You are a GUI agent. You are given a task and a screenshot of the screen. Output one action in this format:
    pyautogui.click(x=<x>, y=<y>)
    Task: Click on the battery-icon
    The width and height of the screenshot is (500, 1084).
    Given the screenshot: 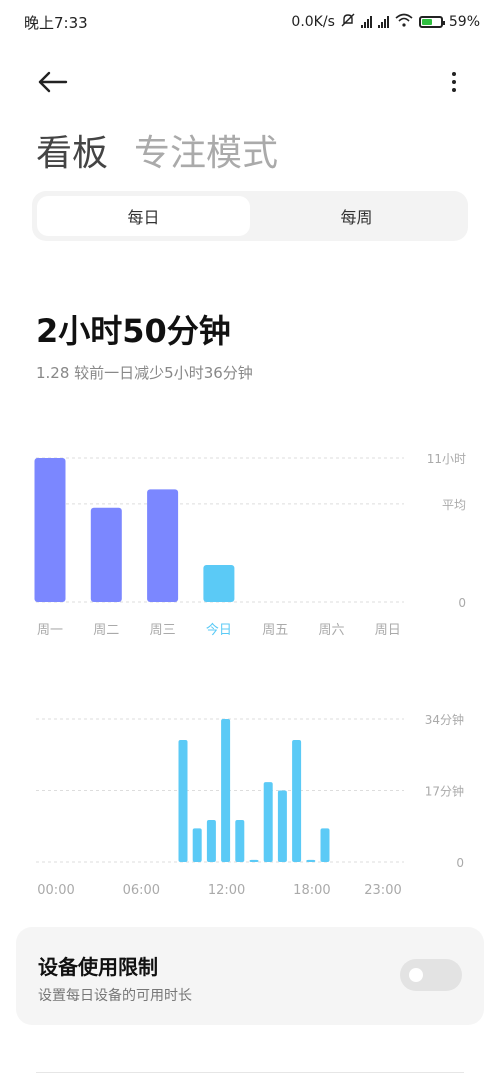 What is the action you would take?
    pyautogui.click(x=431, y=22)
    